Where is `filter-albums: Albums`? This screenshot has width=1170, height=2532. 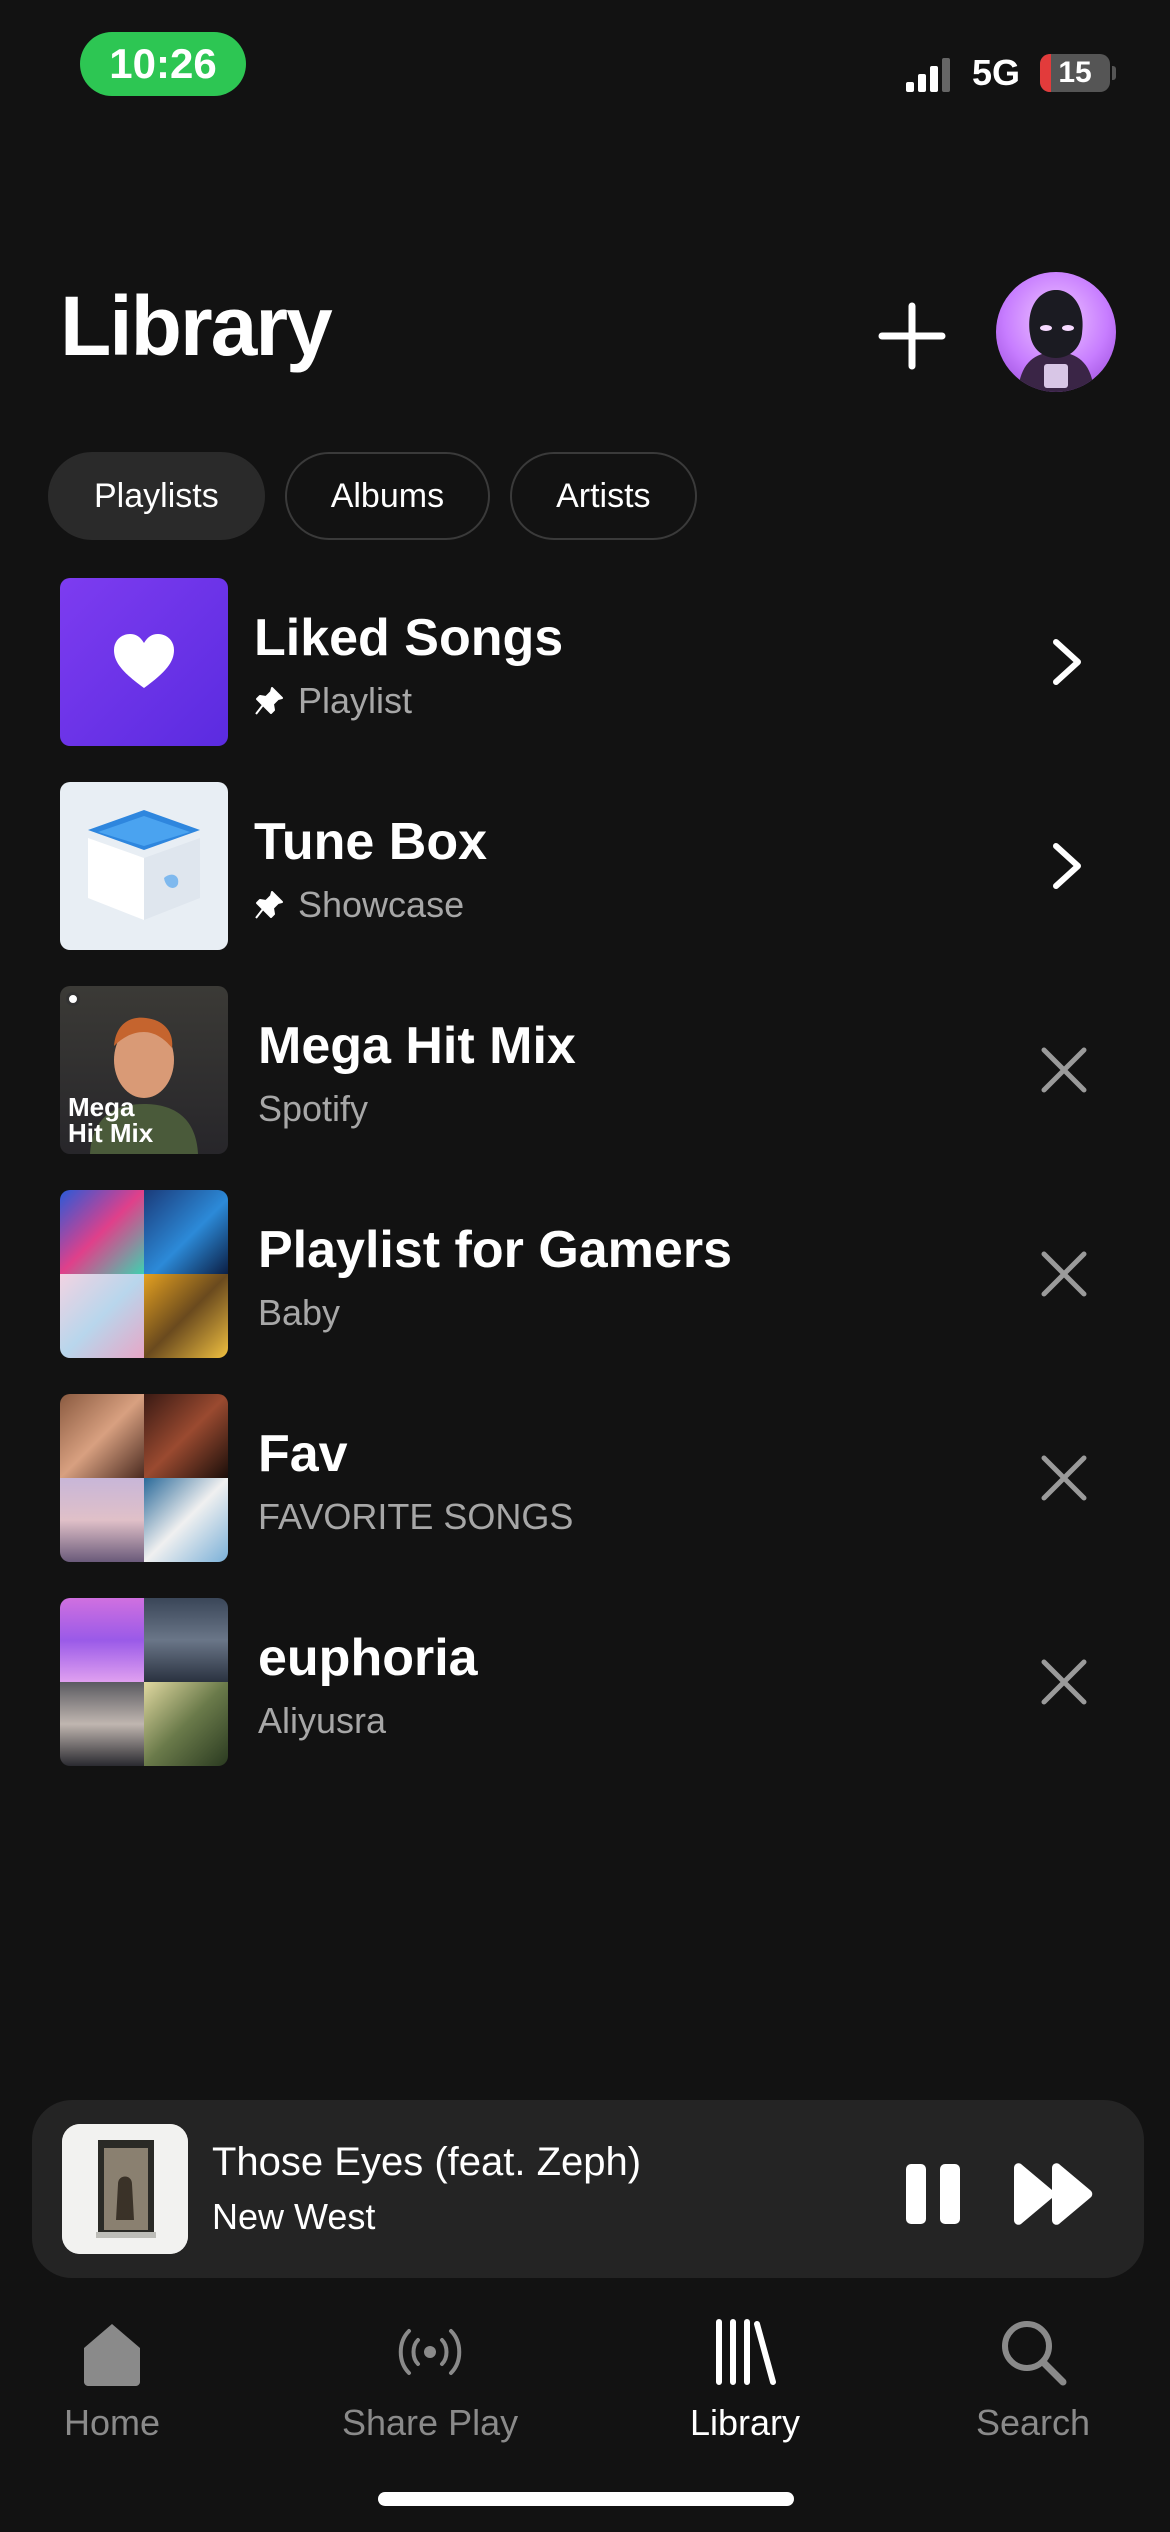
filter-albums: Albums is located at coordinates (387, 496).